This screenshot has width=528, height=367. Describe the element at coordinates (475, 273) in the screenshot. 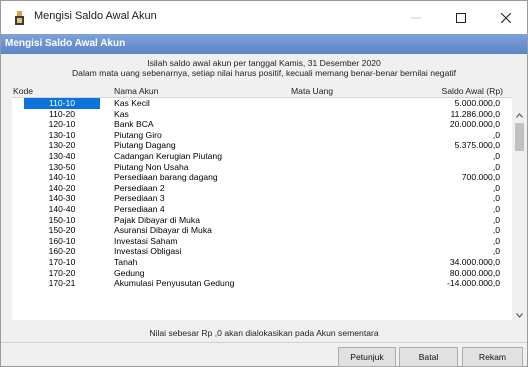

I see `cell-saldo-awal: 80.000.000,0` at that location.